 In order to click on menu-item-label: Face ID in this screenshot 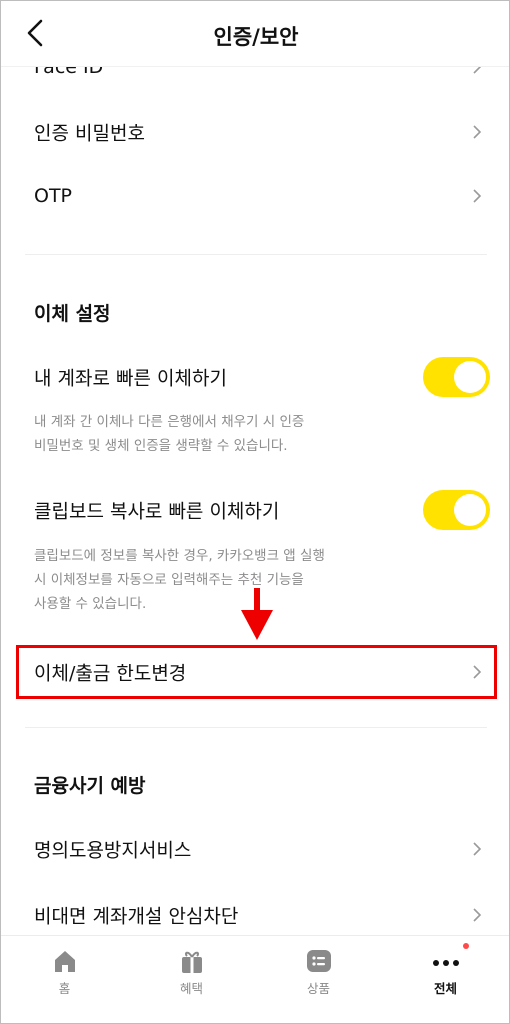, I will do `click(69, 72)`.